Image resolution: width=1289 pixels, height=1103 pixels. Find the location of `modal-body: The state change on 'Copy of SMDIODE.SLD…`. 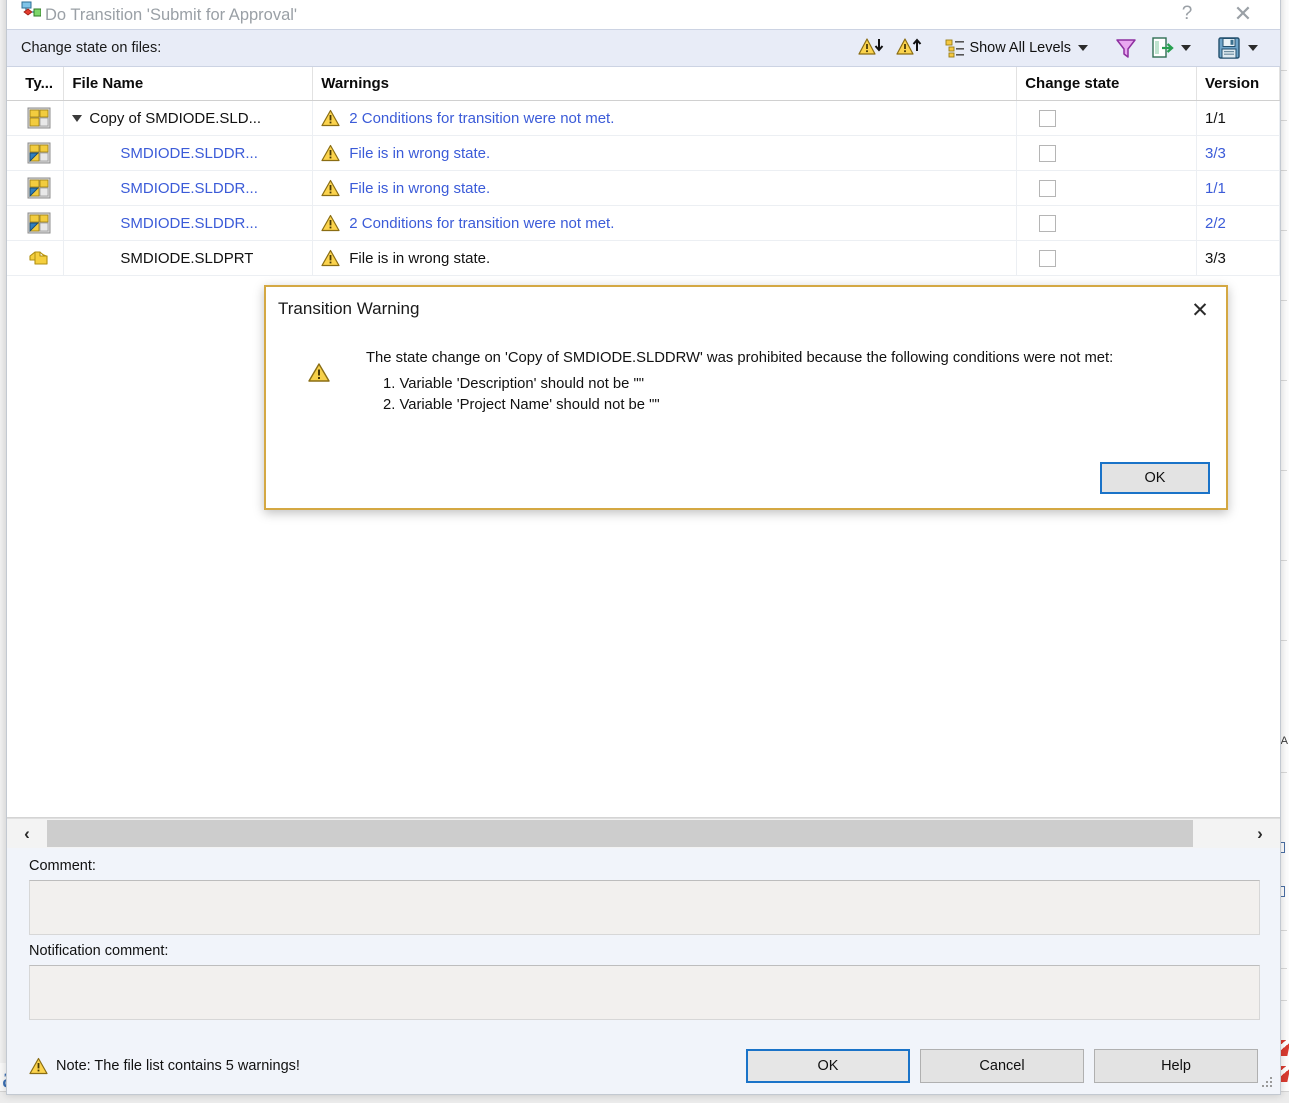

modal-body: The state change on 'Copy of SMDIODE.SLD… is located at coordinates (786, 383).